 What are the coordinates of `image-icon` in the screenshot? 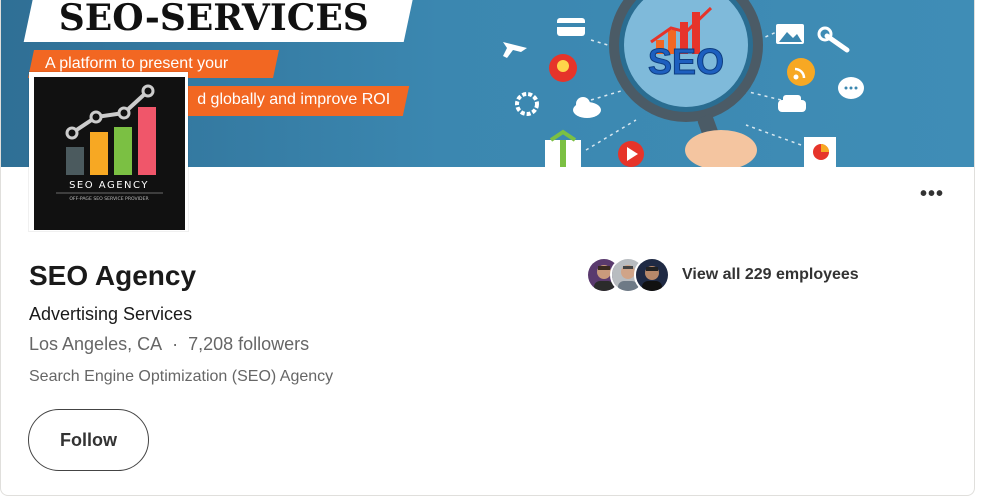 It's located at (790, 34).